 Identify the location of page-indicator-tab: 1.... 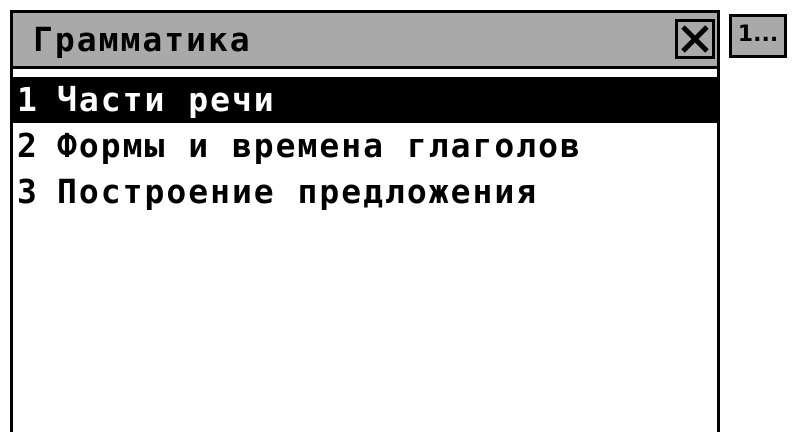
(758, 36).